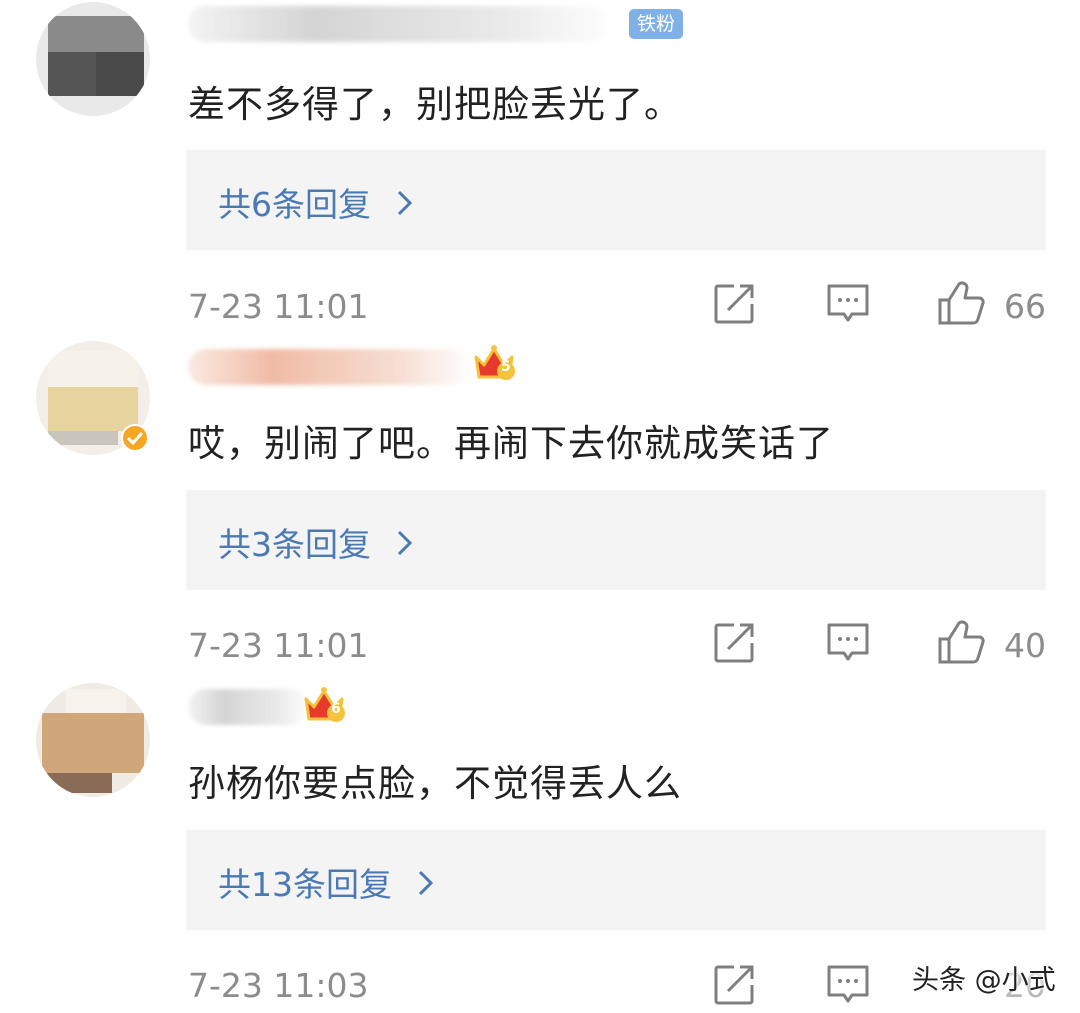  Describe the element at coordinates (1025, 306) in the screenshot. I see `like-count: 66` at that location.